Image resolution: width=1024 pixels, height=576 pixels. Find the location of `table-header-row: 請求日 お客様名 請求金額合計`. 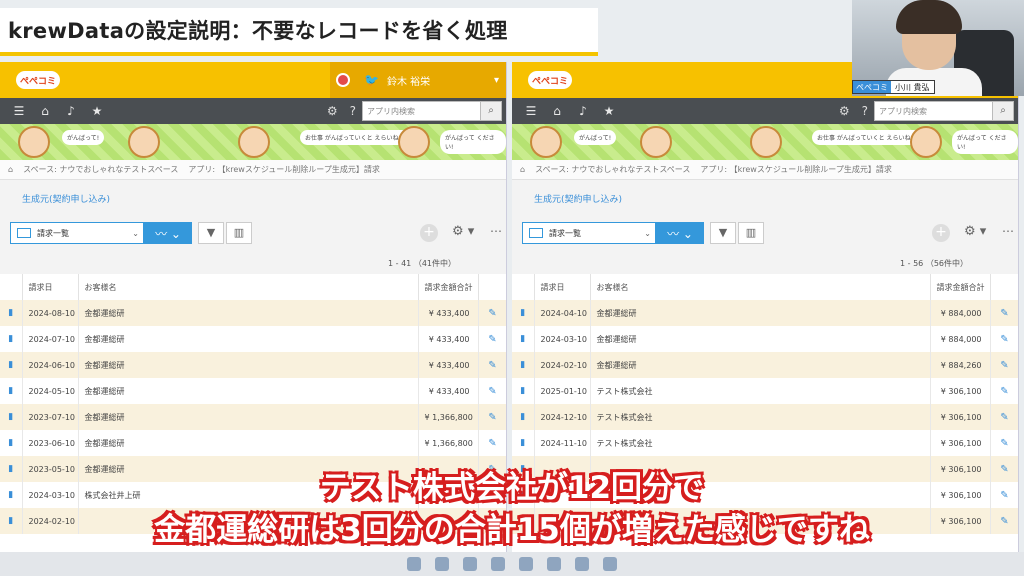

table-header-row: 請求日 お客様名 請求金額合計 is located at coordinates (253, 287).